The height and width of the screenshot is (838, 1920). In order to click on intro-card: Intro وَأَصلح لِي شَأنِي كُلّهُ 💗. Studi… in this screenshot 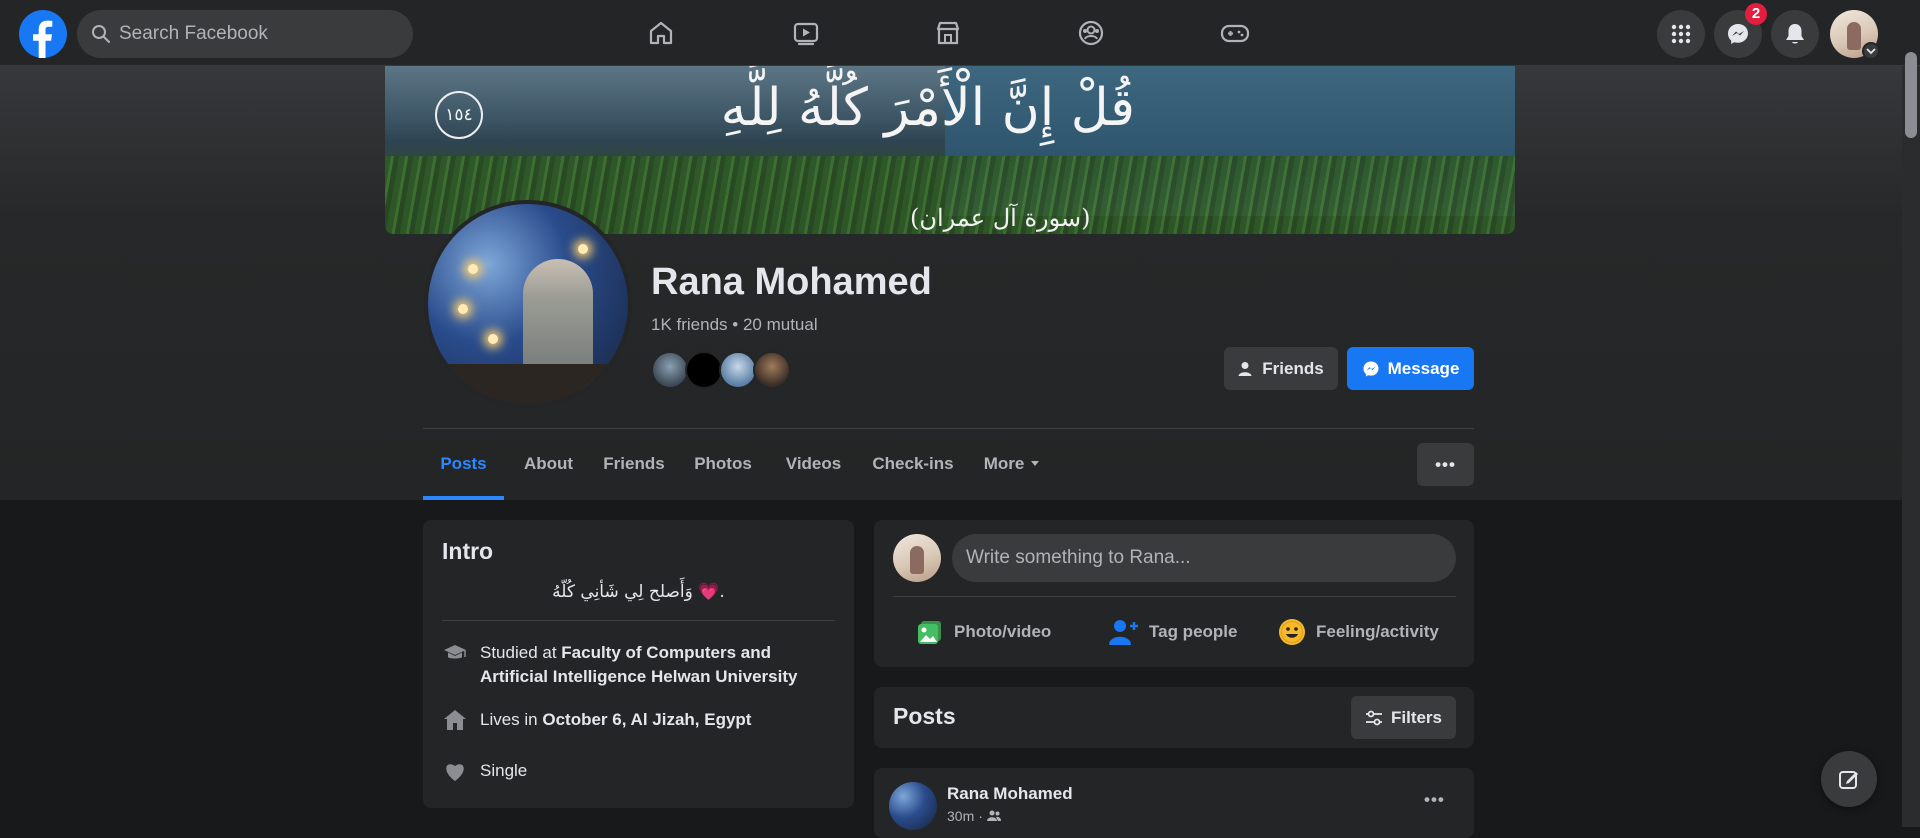, I will do `click(638, 664)`.